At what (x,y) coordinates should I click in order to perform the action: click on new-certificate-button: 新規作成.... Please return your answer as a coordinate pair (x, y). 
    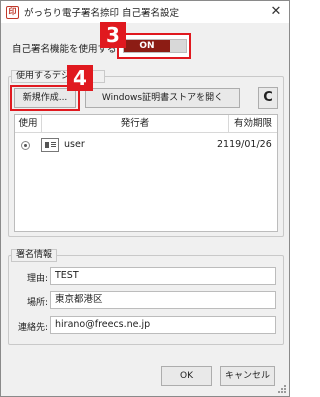
    Looking at the image, I should click on (45, 98).